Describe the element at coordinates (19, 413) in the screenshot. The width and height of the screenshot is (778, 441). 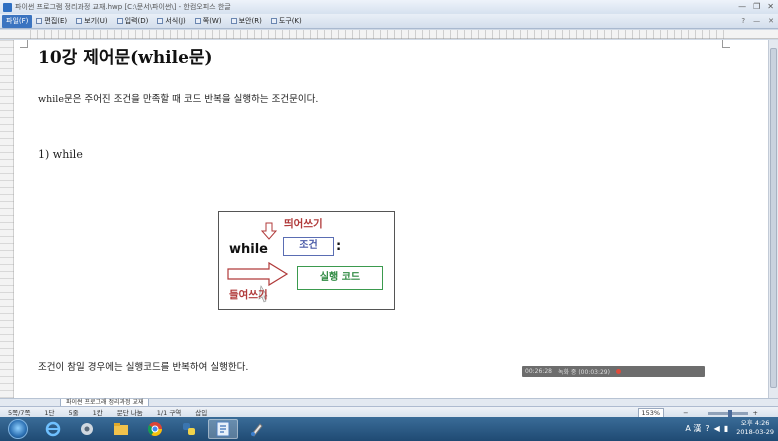
I see `status-page: 5쪽/7쪽` at that location.